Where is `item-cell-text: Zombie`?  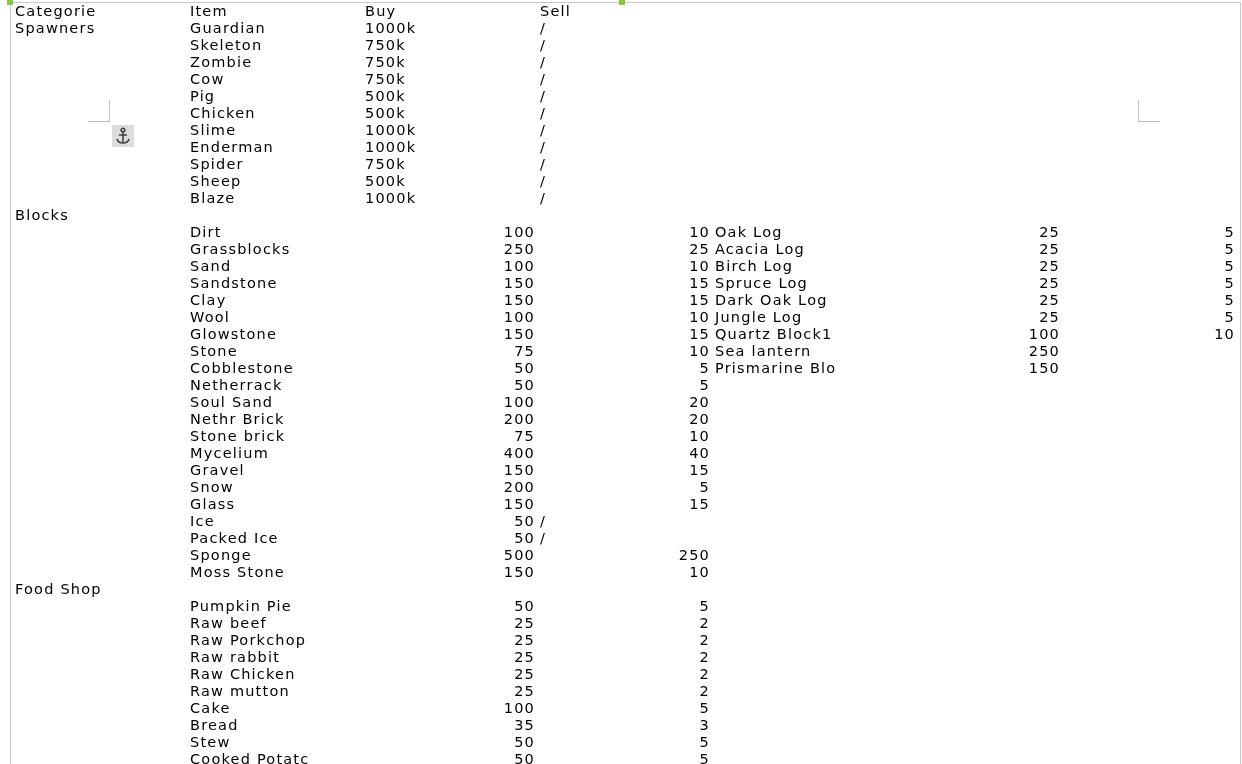
item-cell-text: Zombie is located at coordinates (221, 62).